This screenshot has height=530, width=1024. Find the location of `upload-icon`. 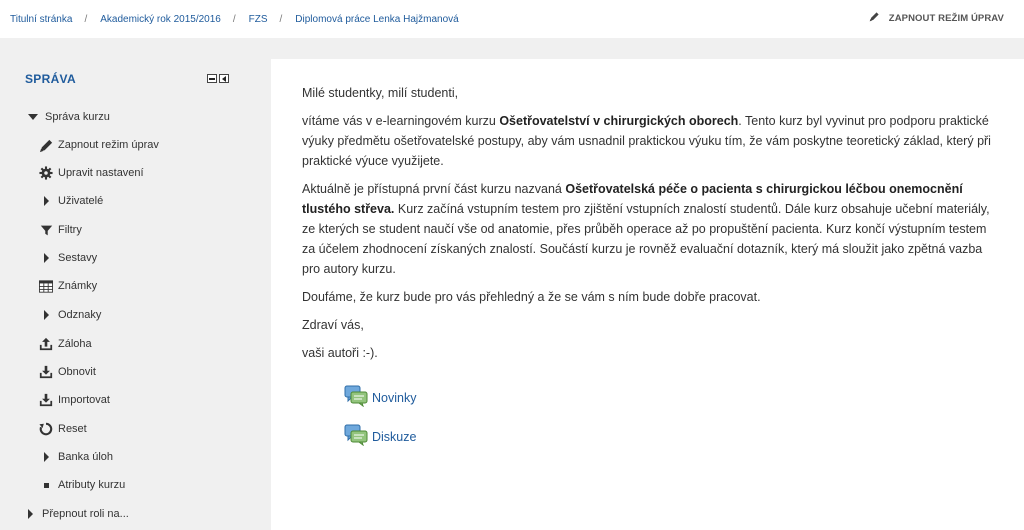

upload-icon is located at coordinates (46, 344).